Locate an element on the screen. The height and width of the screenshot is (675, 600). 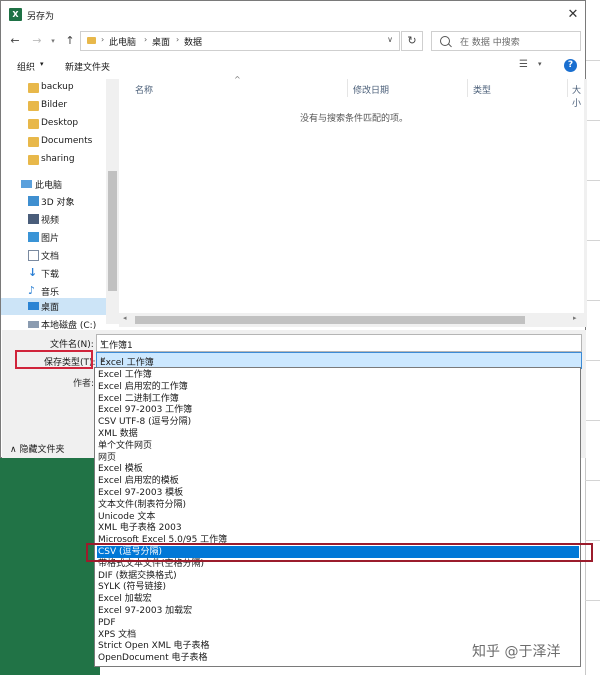
filetype-option: 文本文件(制表符分隔) is located at coordinates (338, 505).